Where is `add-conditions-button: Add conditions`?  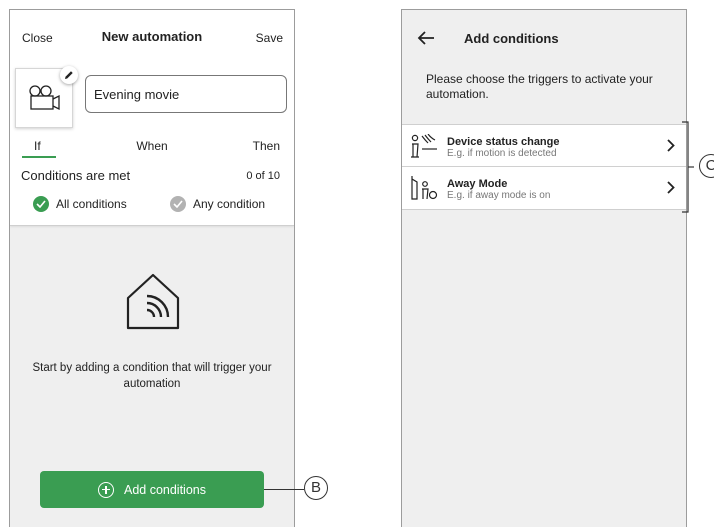
add-conditions-button: Add conditions is located at coordinates (152, 489).